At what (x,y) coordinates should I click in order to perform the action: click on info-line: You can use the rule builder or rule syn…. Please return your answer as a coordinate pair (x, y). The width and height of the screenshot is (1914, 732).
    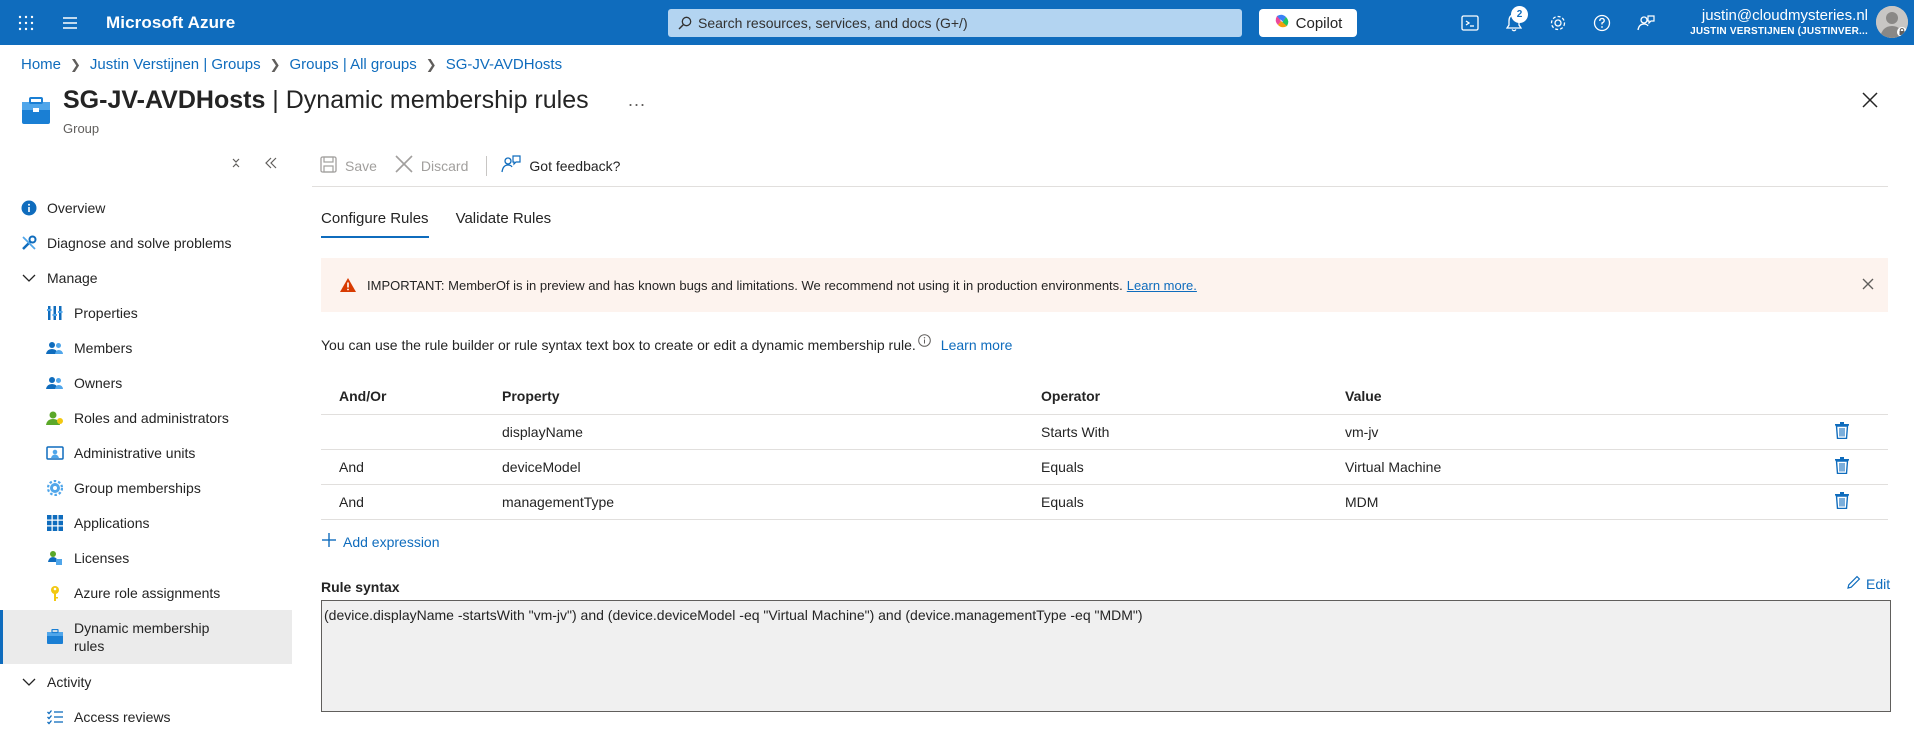
    Looking at the image, I should click on (667, 343).